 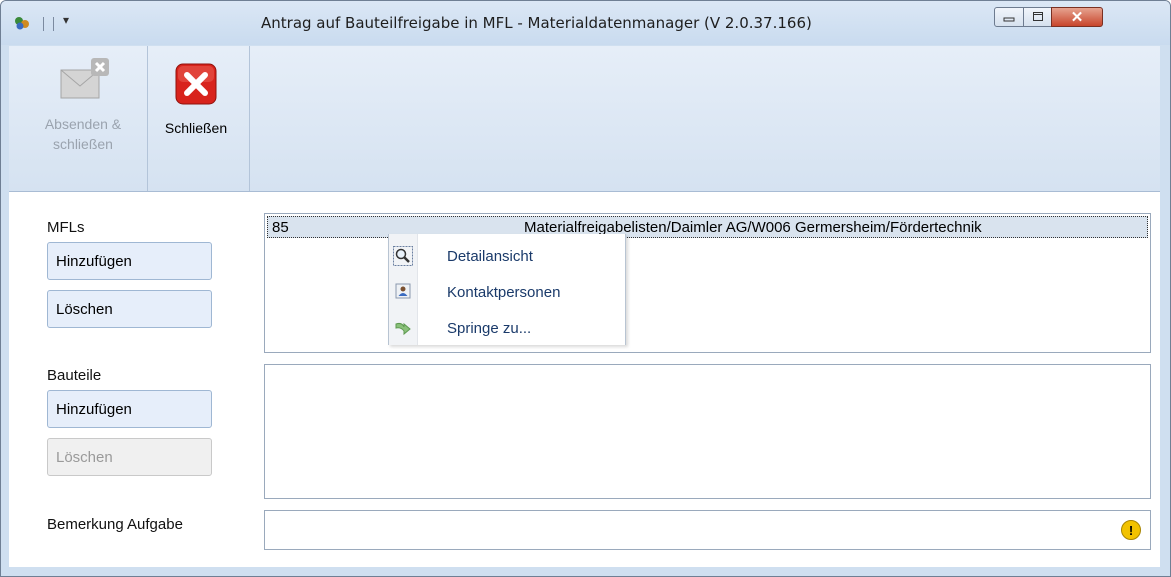 What do you see at coordinates (1009, 19) in the screenshot?
I see `minimize-icon` at bounding box center [1009, 19].